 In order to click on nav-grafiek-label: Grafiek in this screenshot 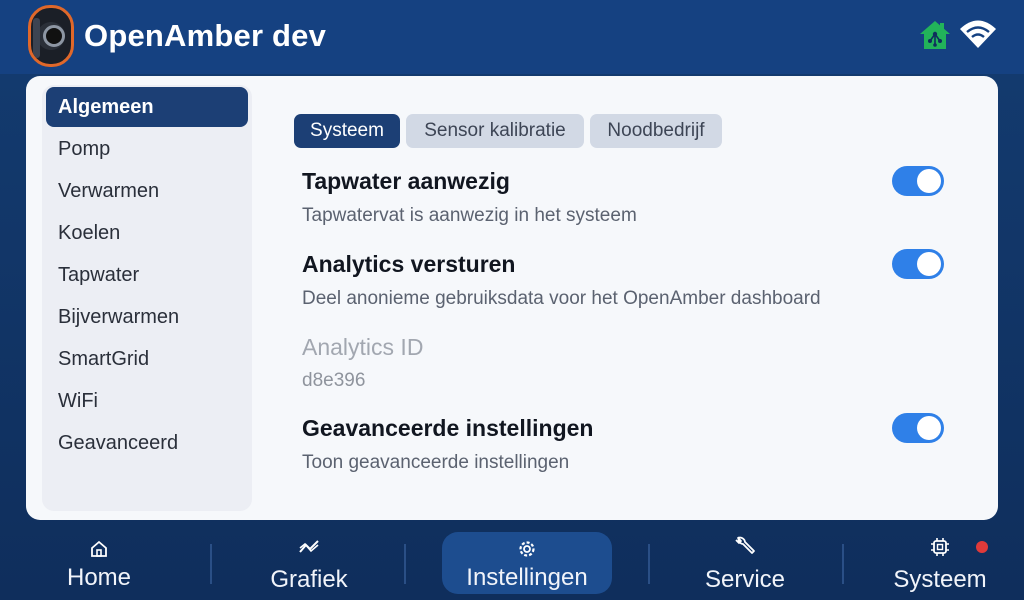, I will do `click(309, 579)`.